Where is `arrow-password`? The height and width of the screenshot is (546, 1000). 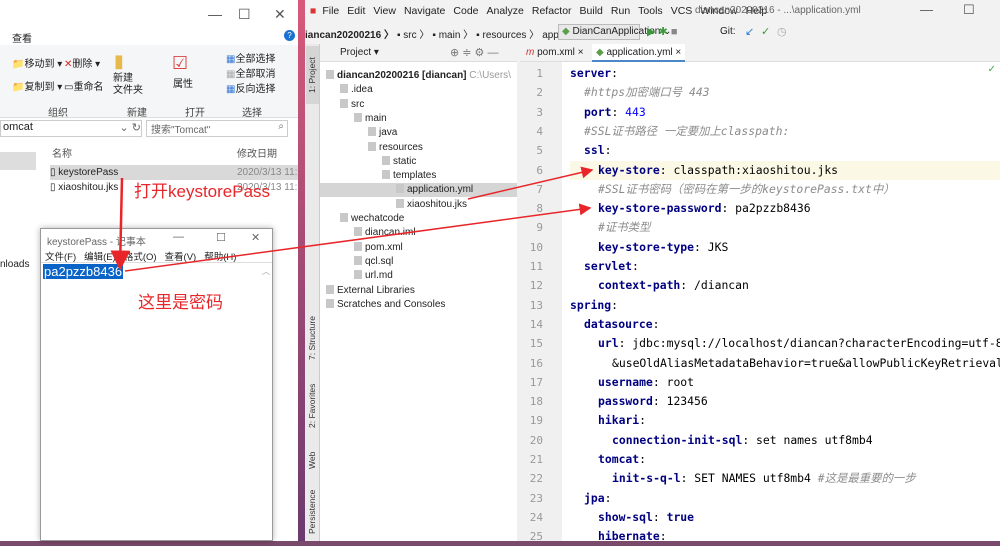
arrow-password is located at coordinates (358, 237).